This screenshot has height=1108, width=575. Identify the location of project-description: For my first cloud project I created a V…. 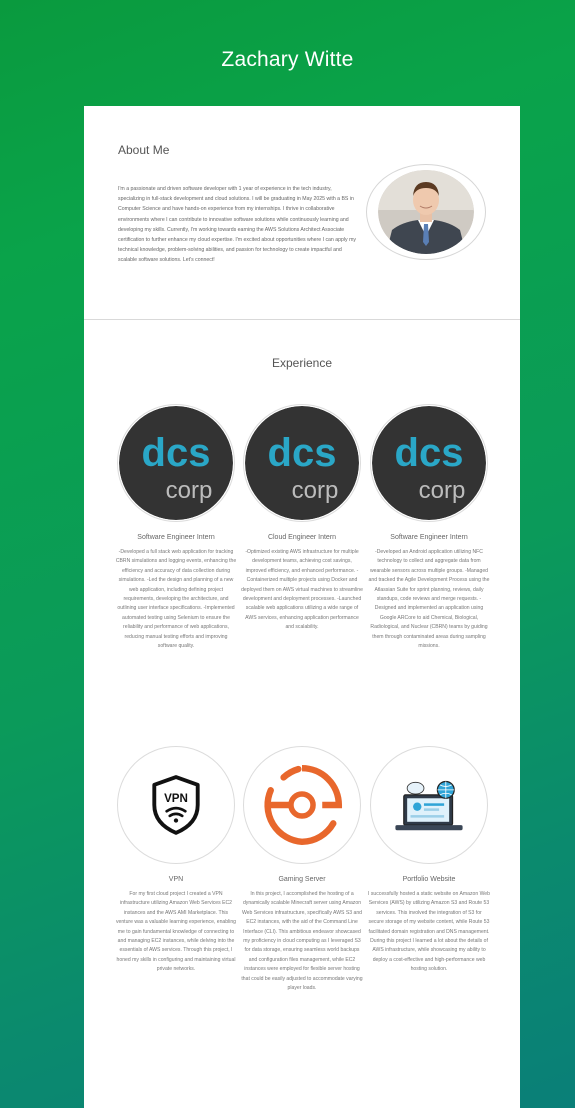
(176, 932).